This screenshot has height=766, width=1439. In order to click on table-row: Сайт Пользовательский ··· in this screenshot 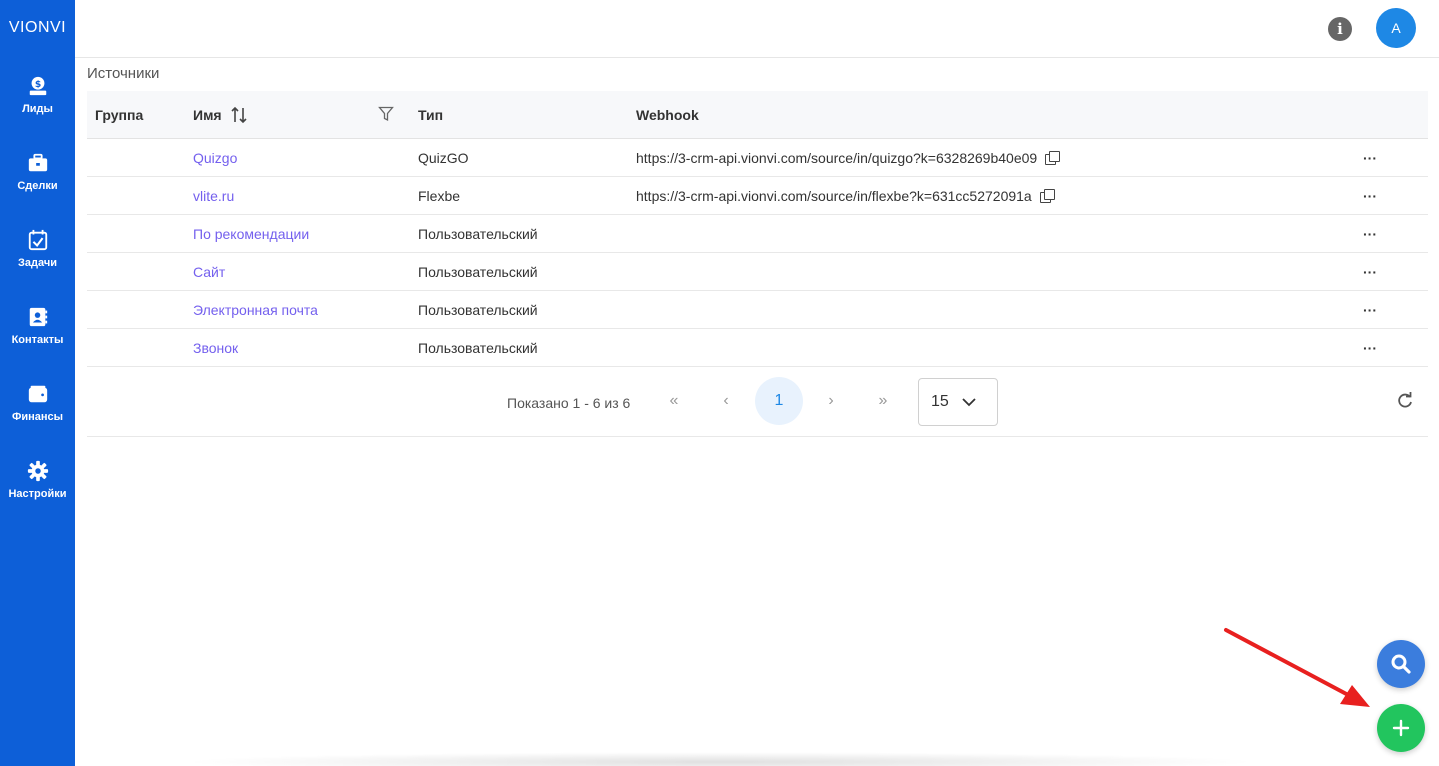, I will do `click(757, 272)`.